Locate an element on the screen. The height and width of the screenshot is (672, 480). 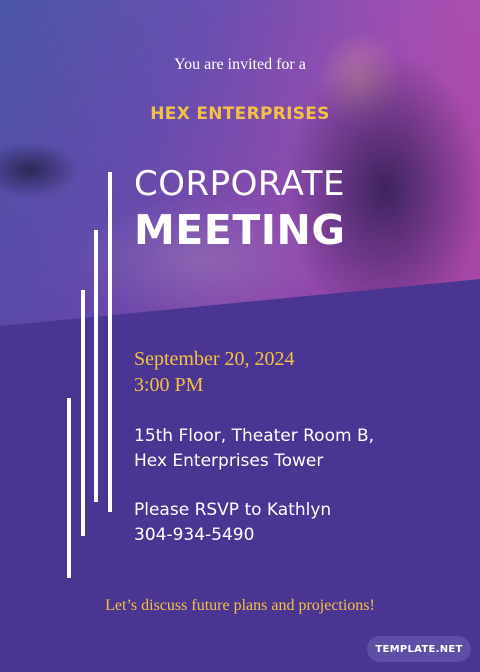
event-time: 3:00 PM is located at coordinates (169, 385).